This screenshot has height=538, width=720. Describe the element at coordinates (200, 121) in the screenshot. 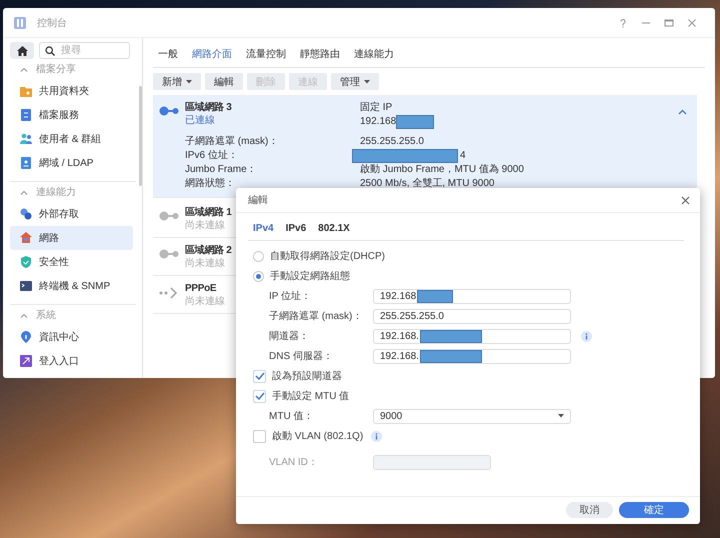

I see `connection-status: 已連線` at that location.